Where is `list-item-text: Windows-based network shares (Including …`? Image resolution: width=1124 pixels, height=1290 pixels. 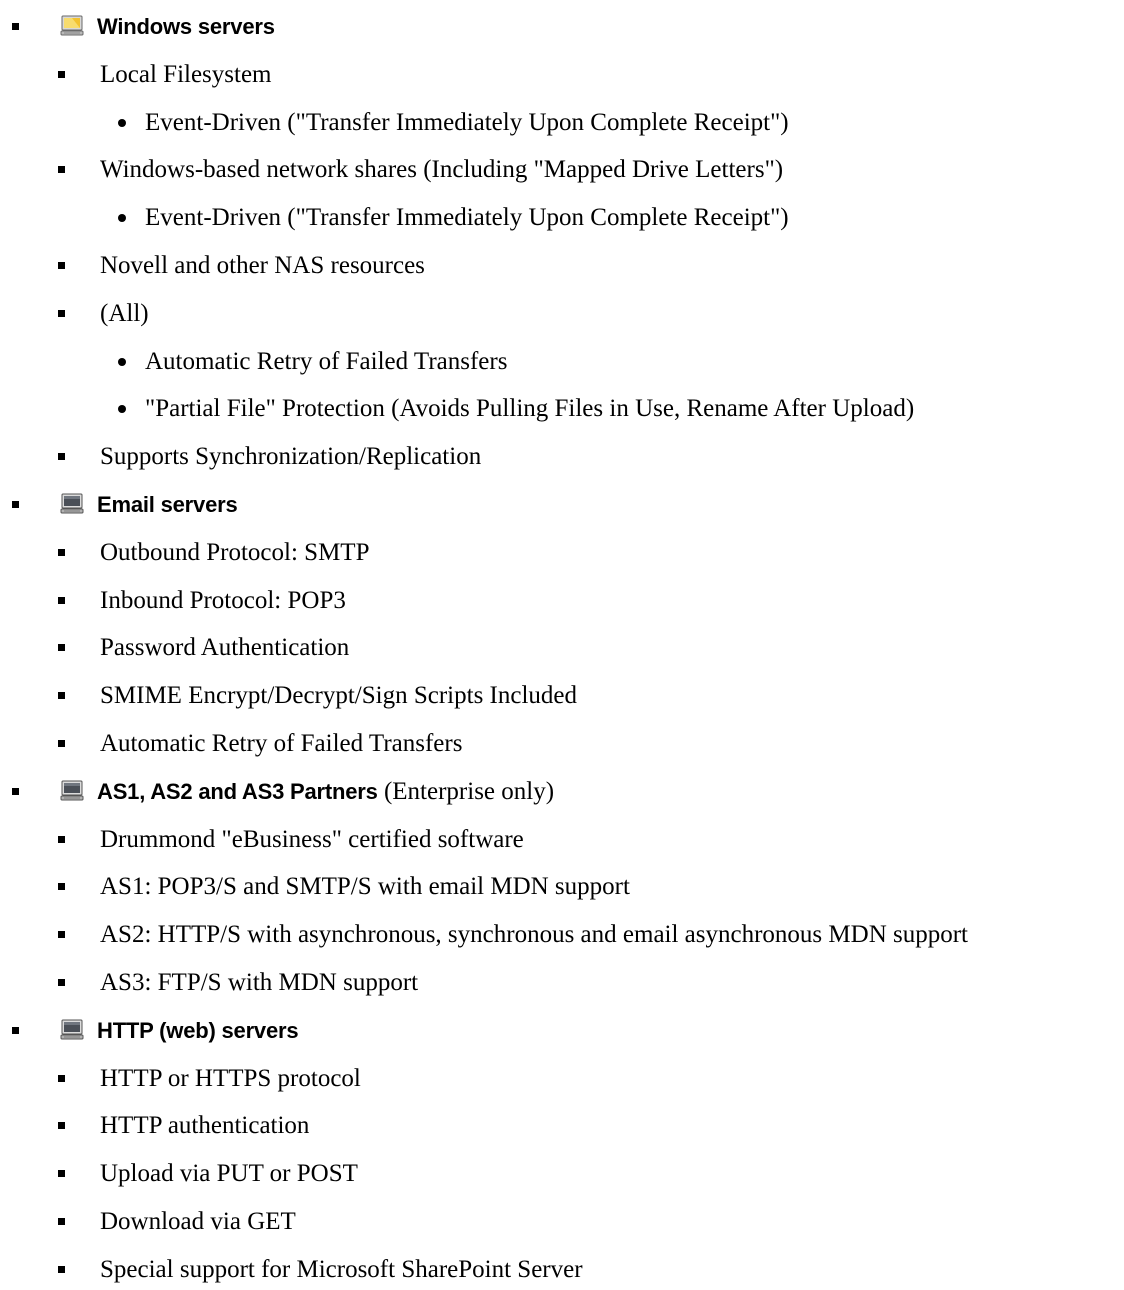
list-item-text: Windows-based network shares (Including … is located at coordinates (442, 170).